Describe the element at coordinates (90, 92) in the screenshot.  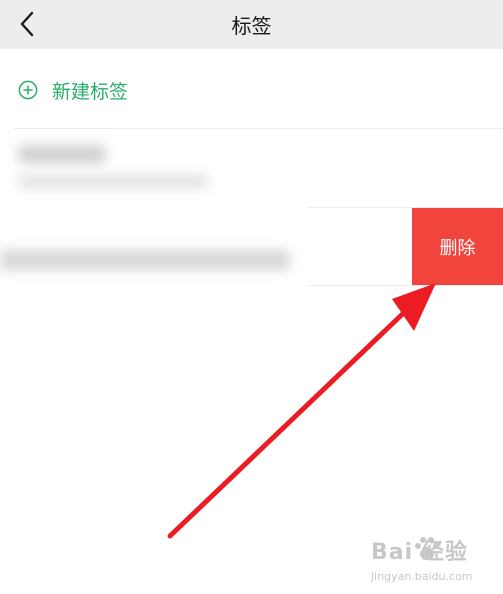
I see `new-tag-label: 新建标签` at that location.